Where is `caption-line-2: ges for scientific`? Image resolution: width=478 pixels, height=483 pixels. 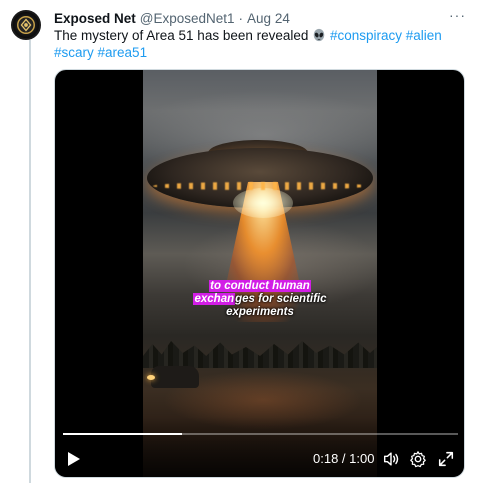 caption-line-2: ges for scientific is located at coordinates (281, 299).